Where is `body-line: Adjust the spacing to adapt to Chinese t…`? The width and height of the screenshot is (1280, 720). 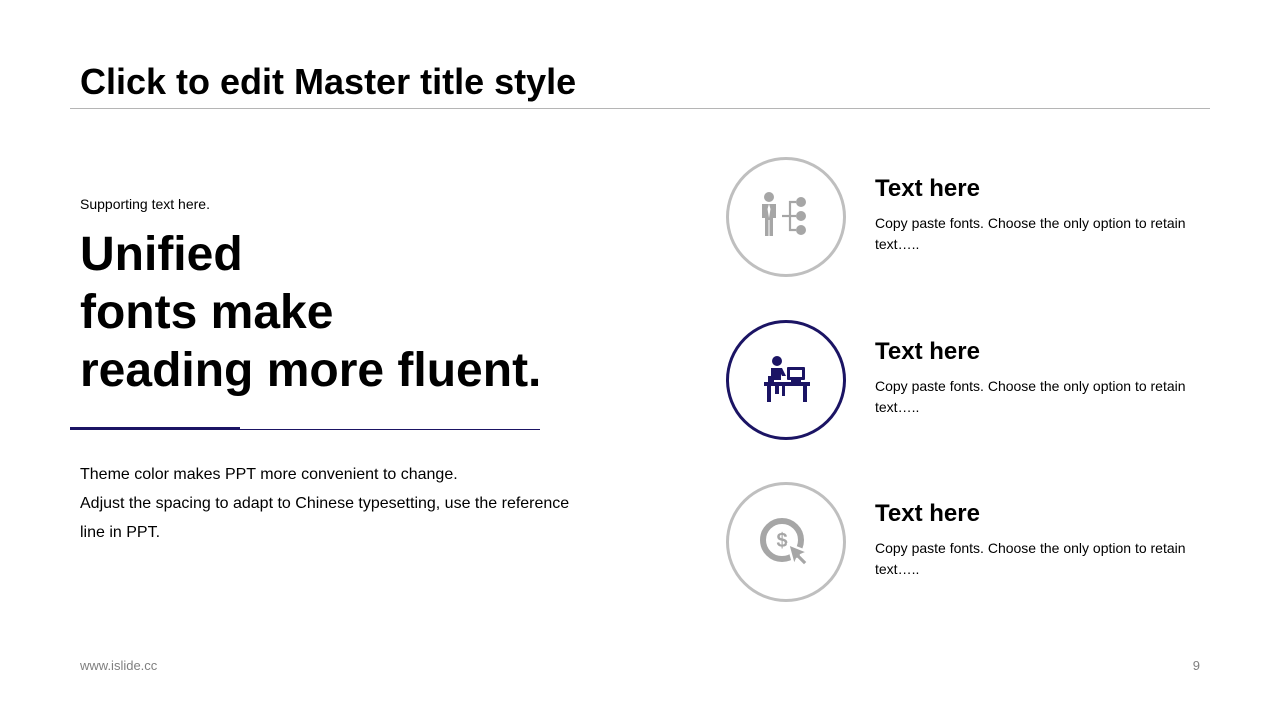
body-line: Adjust the spacing to adapt to Chinese t… is located at coordinates (325, 518).